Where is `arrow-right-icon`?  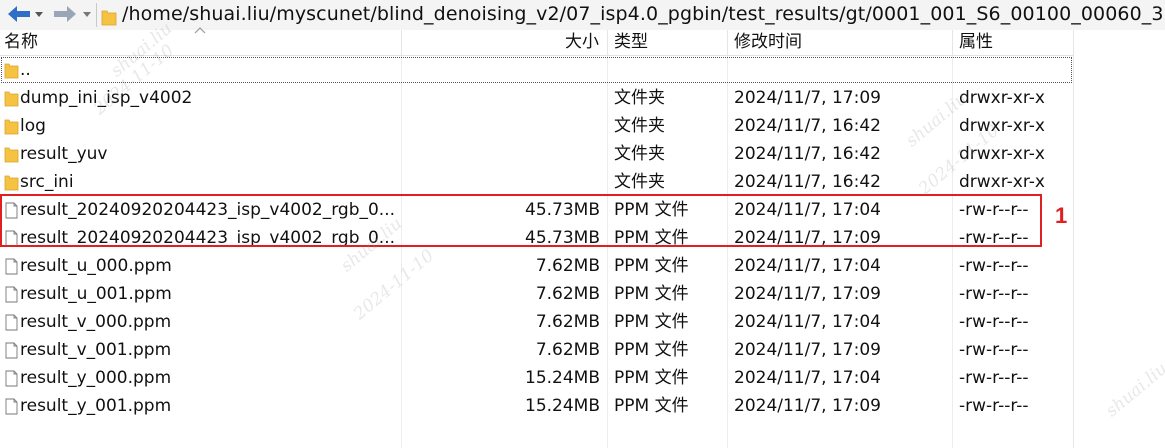
arrow-right-icon is located at coordinates (65, 14).